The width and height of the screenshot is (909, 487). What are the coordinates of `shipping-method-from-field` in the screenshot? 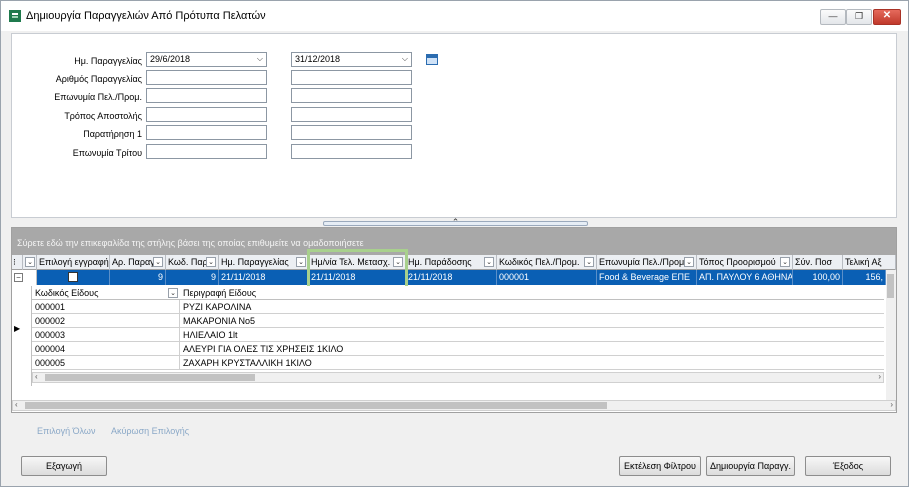 It's located at (206, 114).